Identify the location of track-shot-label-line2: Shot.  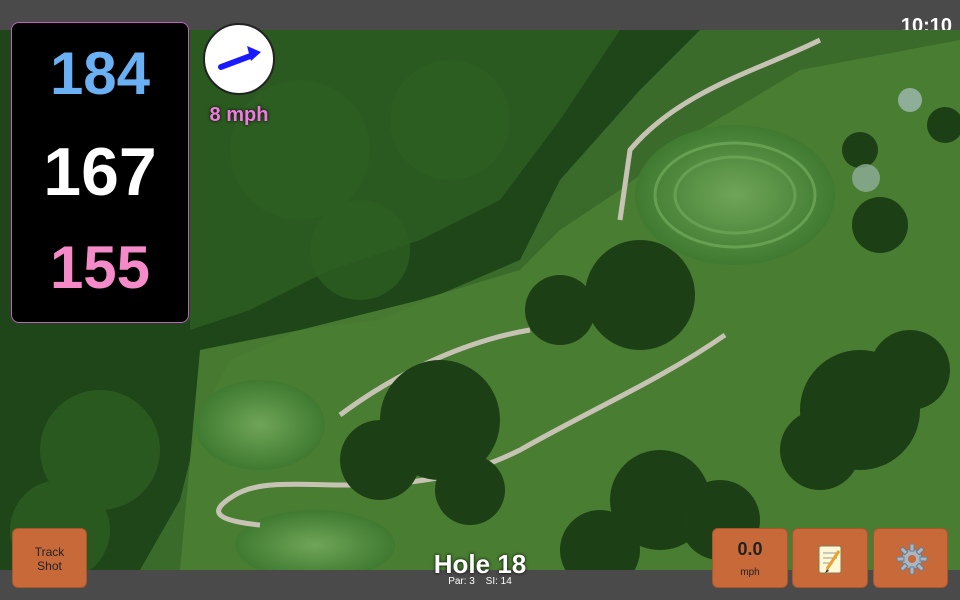
(49, 566).